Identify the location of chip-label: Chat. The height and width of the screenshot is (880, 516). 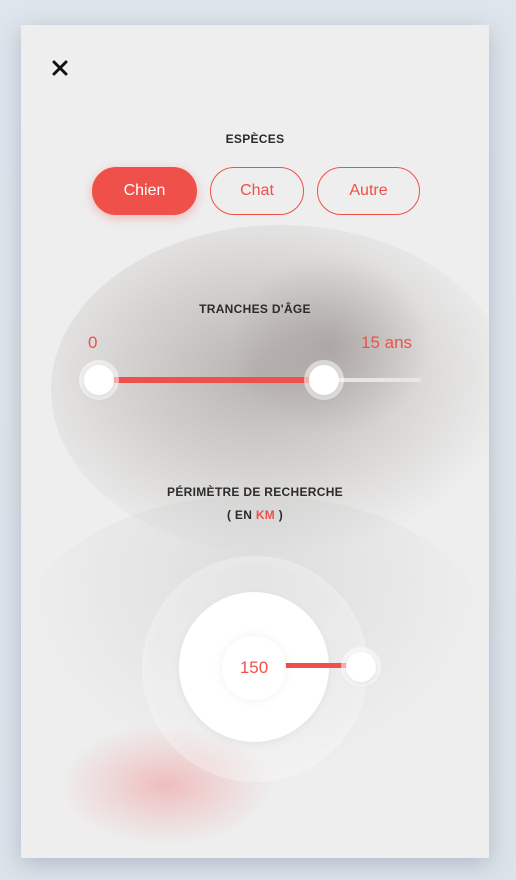
(257, 190).